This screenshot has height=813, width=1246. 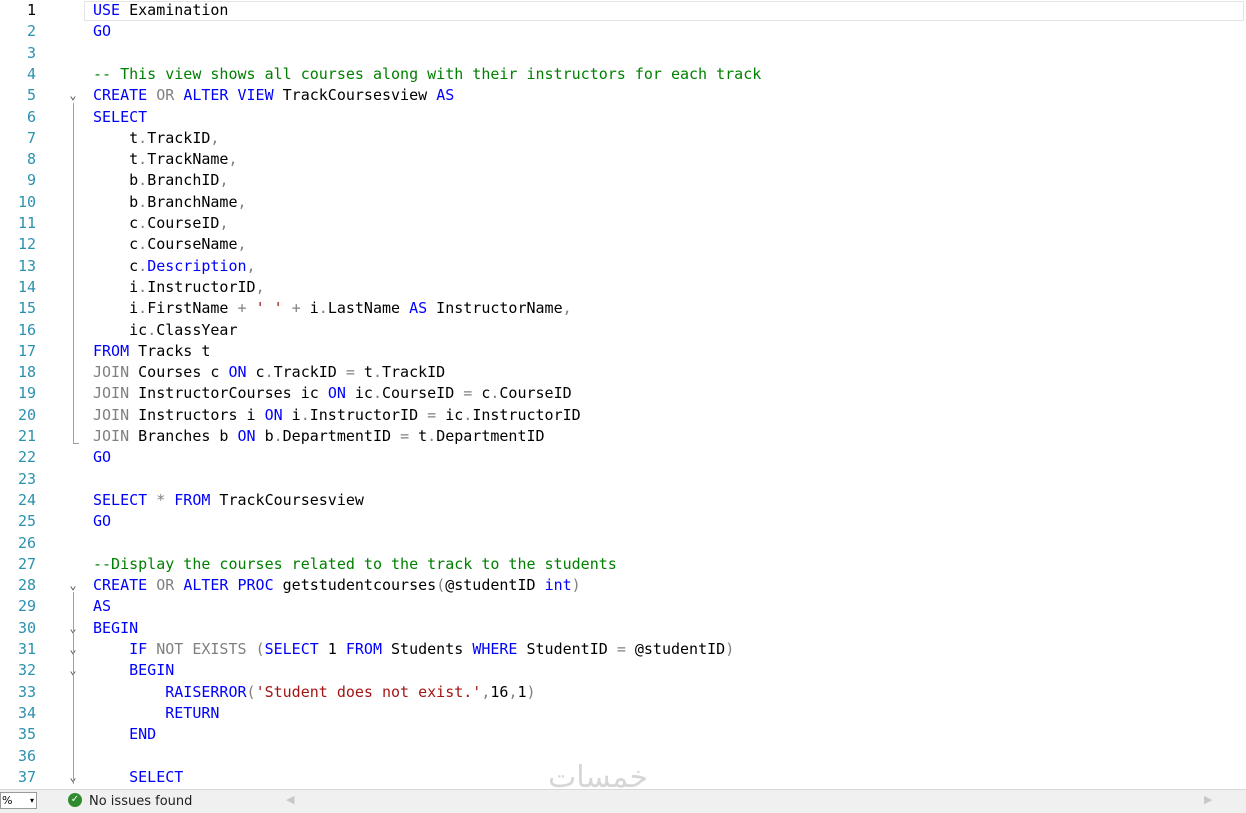 What do you see at coordinates (441, 585) in the screenshot?
I see `code-token: (` at bounding box center [441, 585].